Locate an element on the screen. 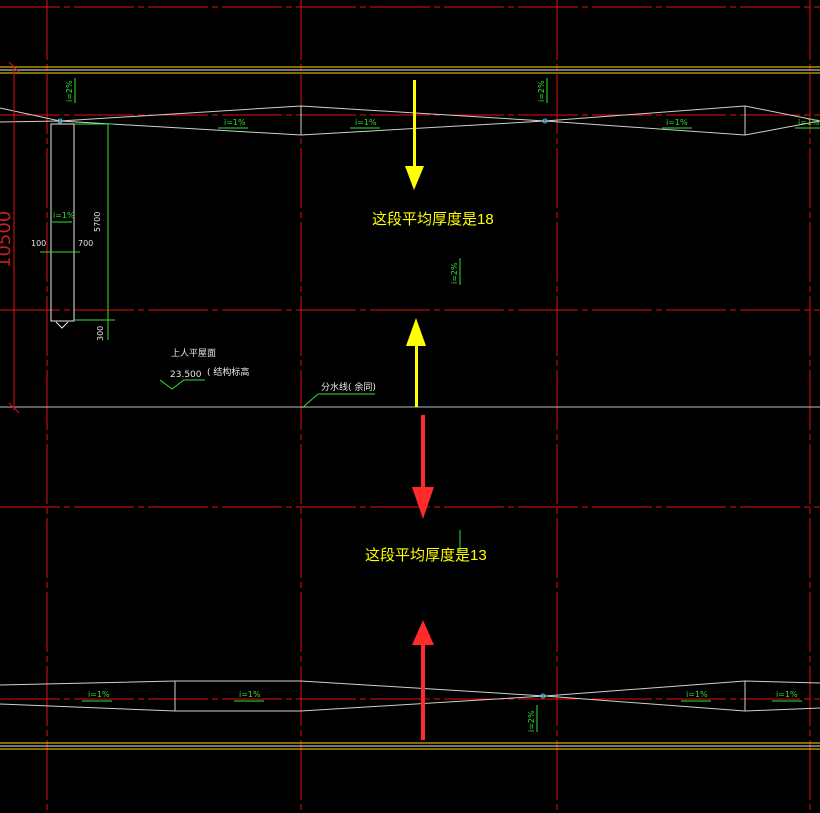 The height and width of the screenshot is (813, 820). slope-label-top-1: i=1% is located at coordinates (235, 122).